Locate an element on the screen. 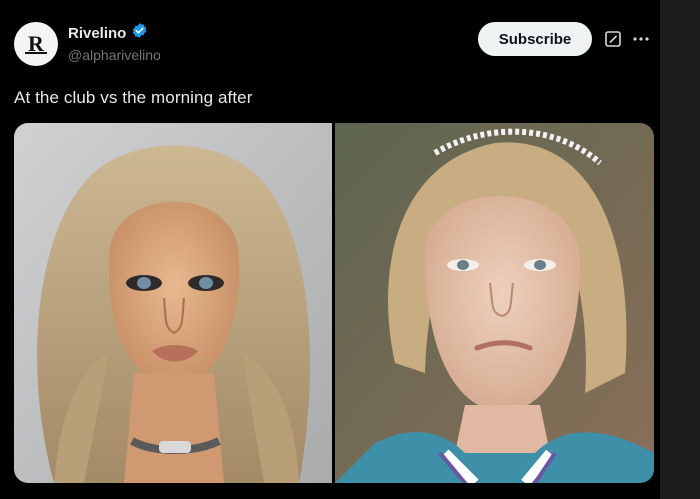 The image size is (700, 499). display-name: Rivelino is located at coordinates (97, 33).